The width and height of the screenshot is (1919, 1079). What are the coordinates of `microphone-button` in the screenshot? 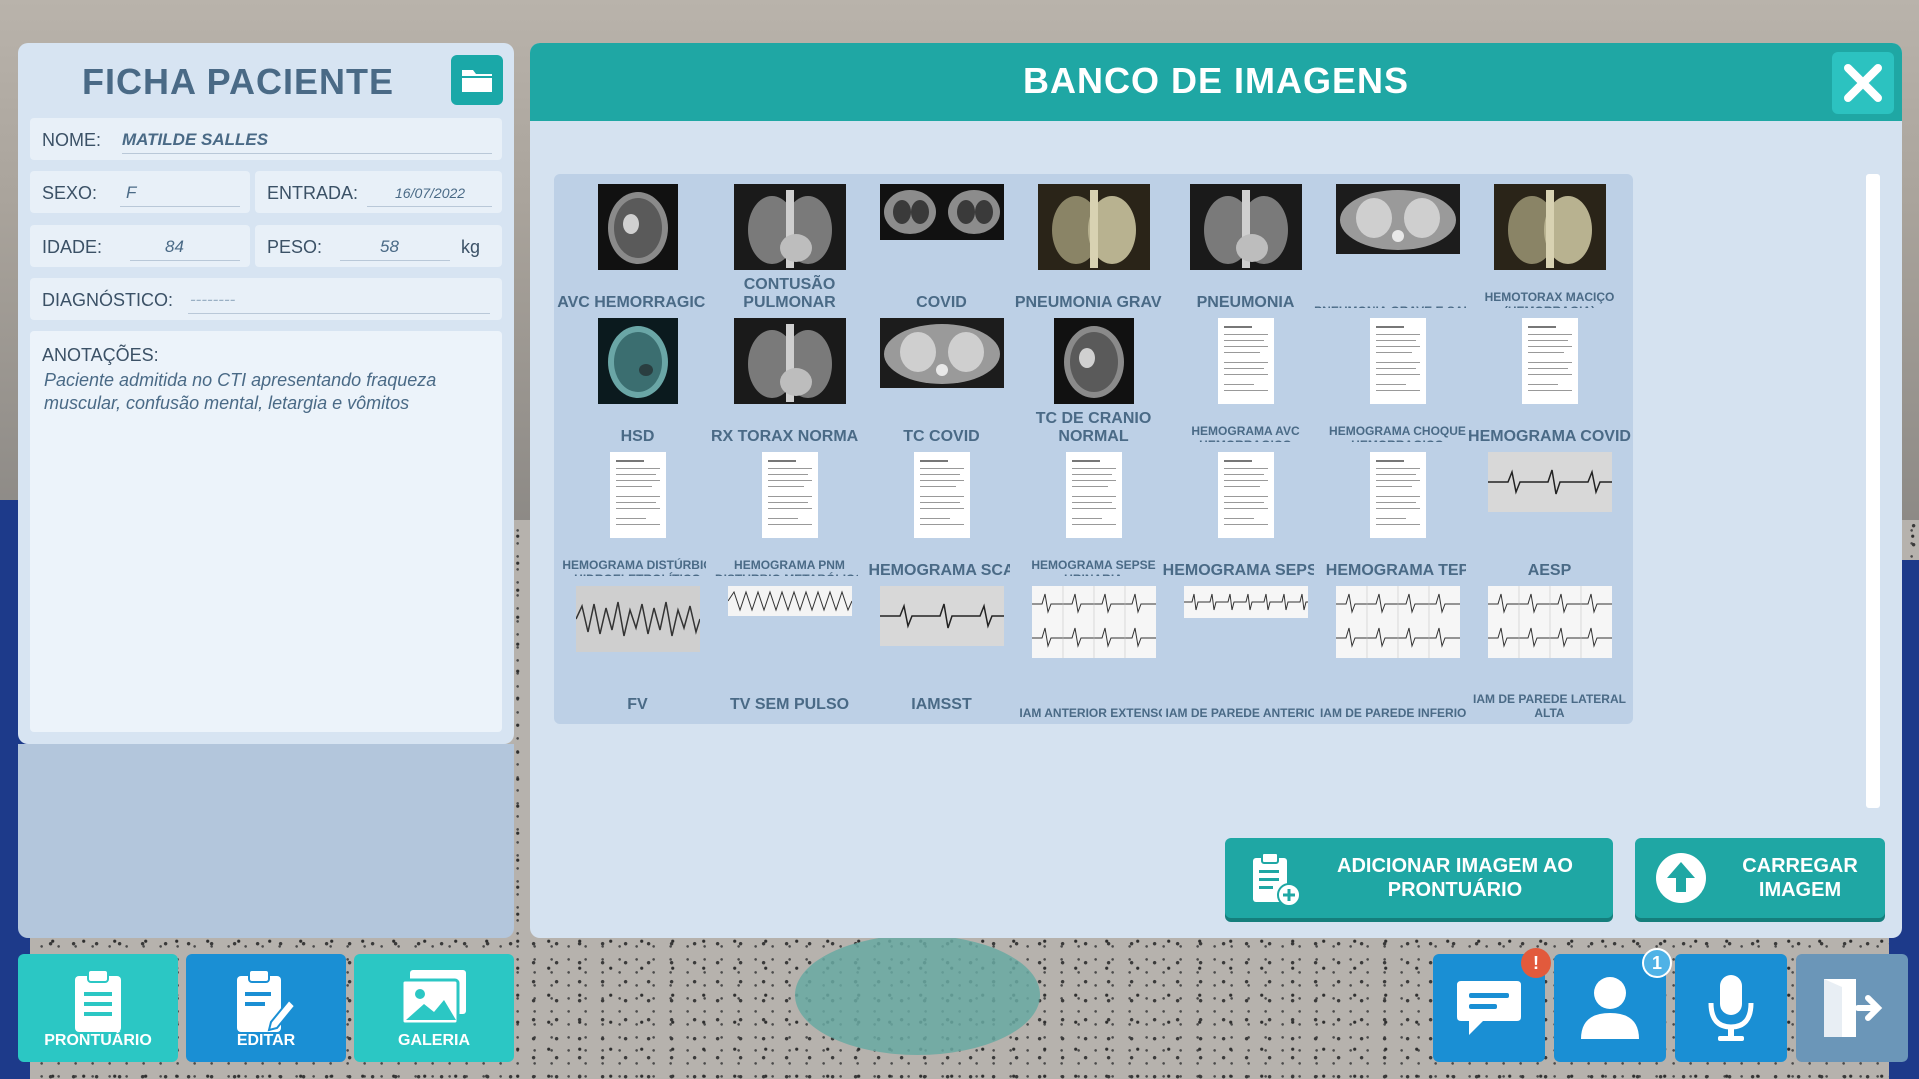 It's located at (1731, 1008).